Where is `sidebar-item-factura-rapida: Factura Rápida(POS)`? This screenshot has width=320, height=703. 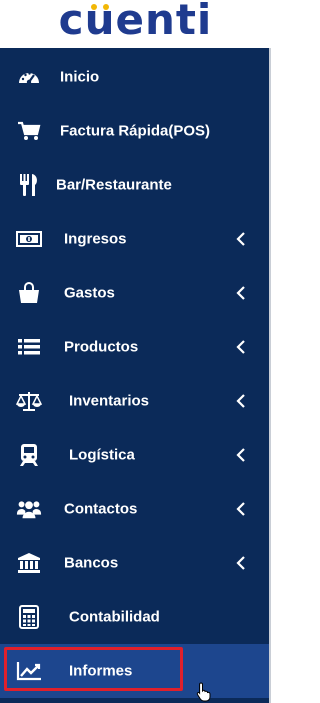
sidebar-item-factura-rapida: Factura Rápida(POS) is located at coordinates (134, 131).